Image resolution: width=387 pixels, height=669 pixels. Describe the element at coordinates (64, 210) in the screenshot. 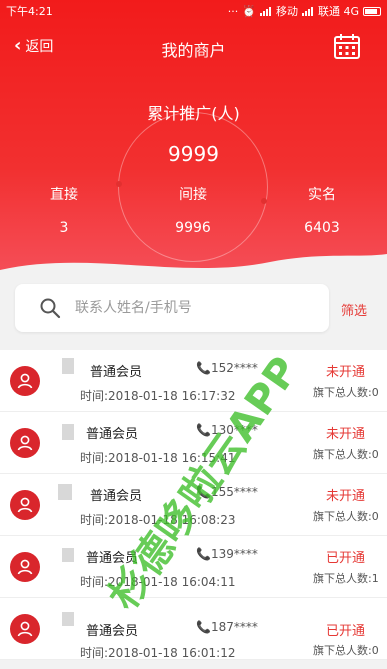

I see `stat-direct: 直接 3` at that location.